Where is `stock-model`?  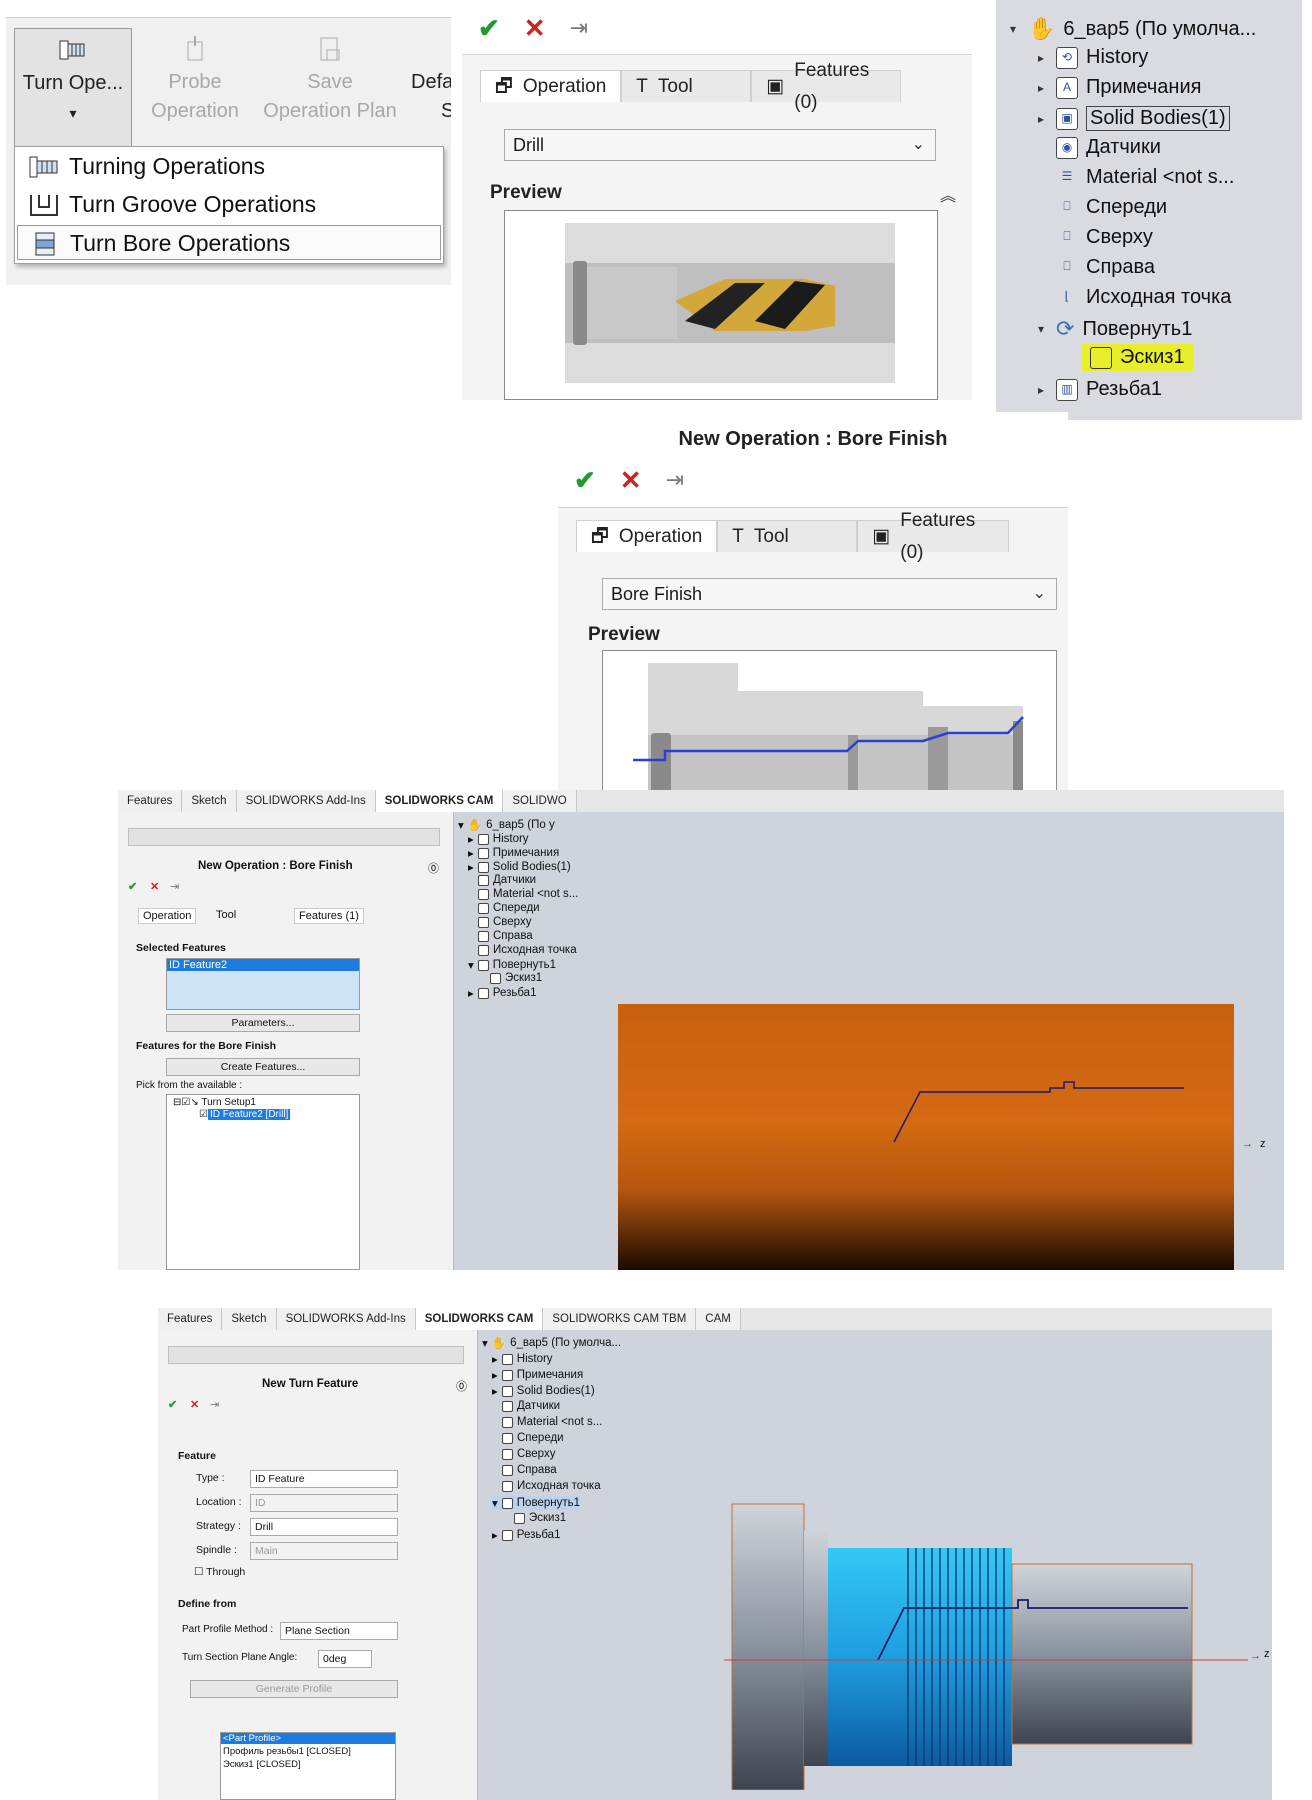
stock-model is located at coordinates (926, 1137).